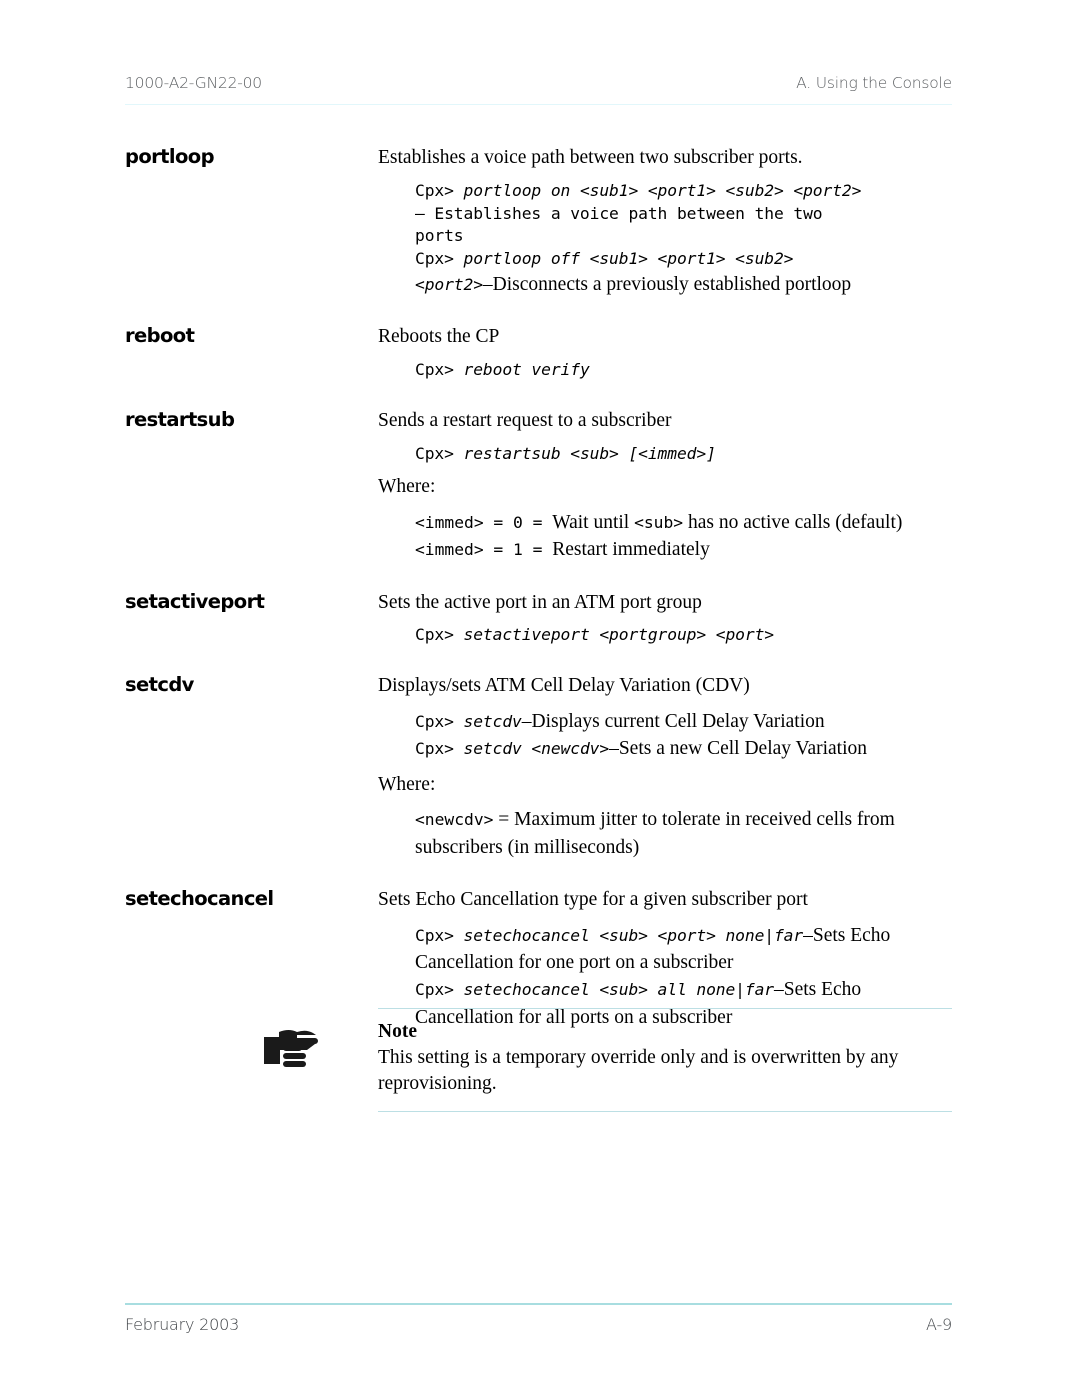  I want to click on footer-rule, so click(538, 1304).